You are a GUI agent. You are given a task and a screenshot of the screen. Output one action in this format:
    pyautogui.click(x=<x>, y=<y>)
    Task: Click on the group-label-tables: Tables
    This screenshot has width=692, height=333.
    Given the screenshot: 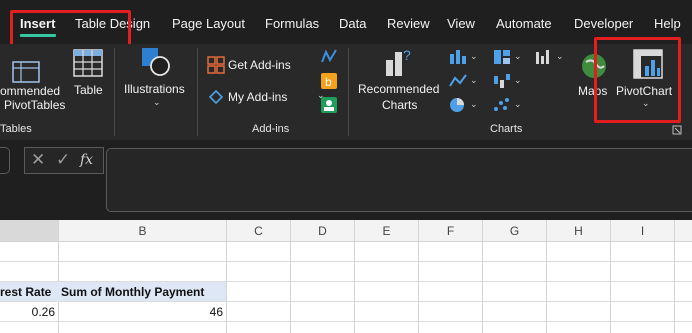 What is the action you would take?
    pyautogui.click(x=16, y=129)
    